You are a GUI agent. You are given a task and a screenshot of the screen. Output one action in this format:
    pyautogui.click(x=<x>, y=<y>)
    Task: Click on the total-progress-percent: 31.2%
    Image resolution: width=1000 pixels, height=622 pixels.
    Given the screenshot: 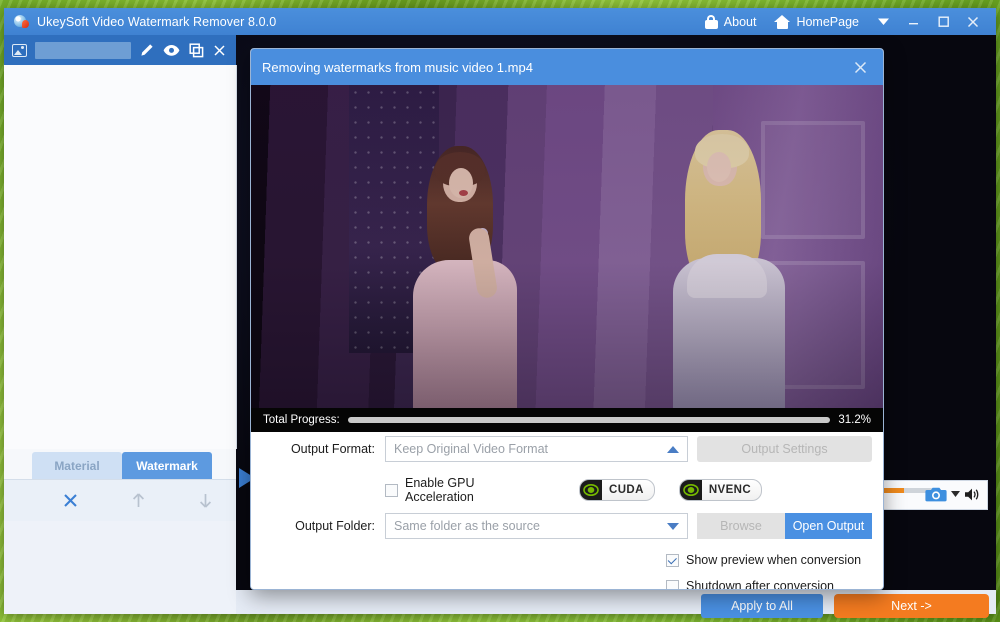 What is the action you would take?
    pyautogui.click(x=854, y=420)
    